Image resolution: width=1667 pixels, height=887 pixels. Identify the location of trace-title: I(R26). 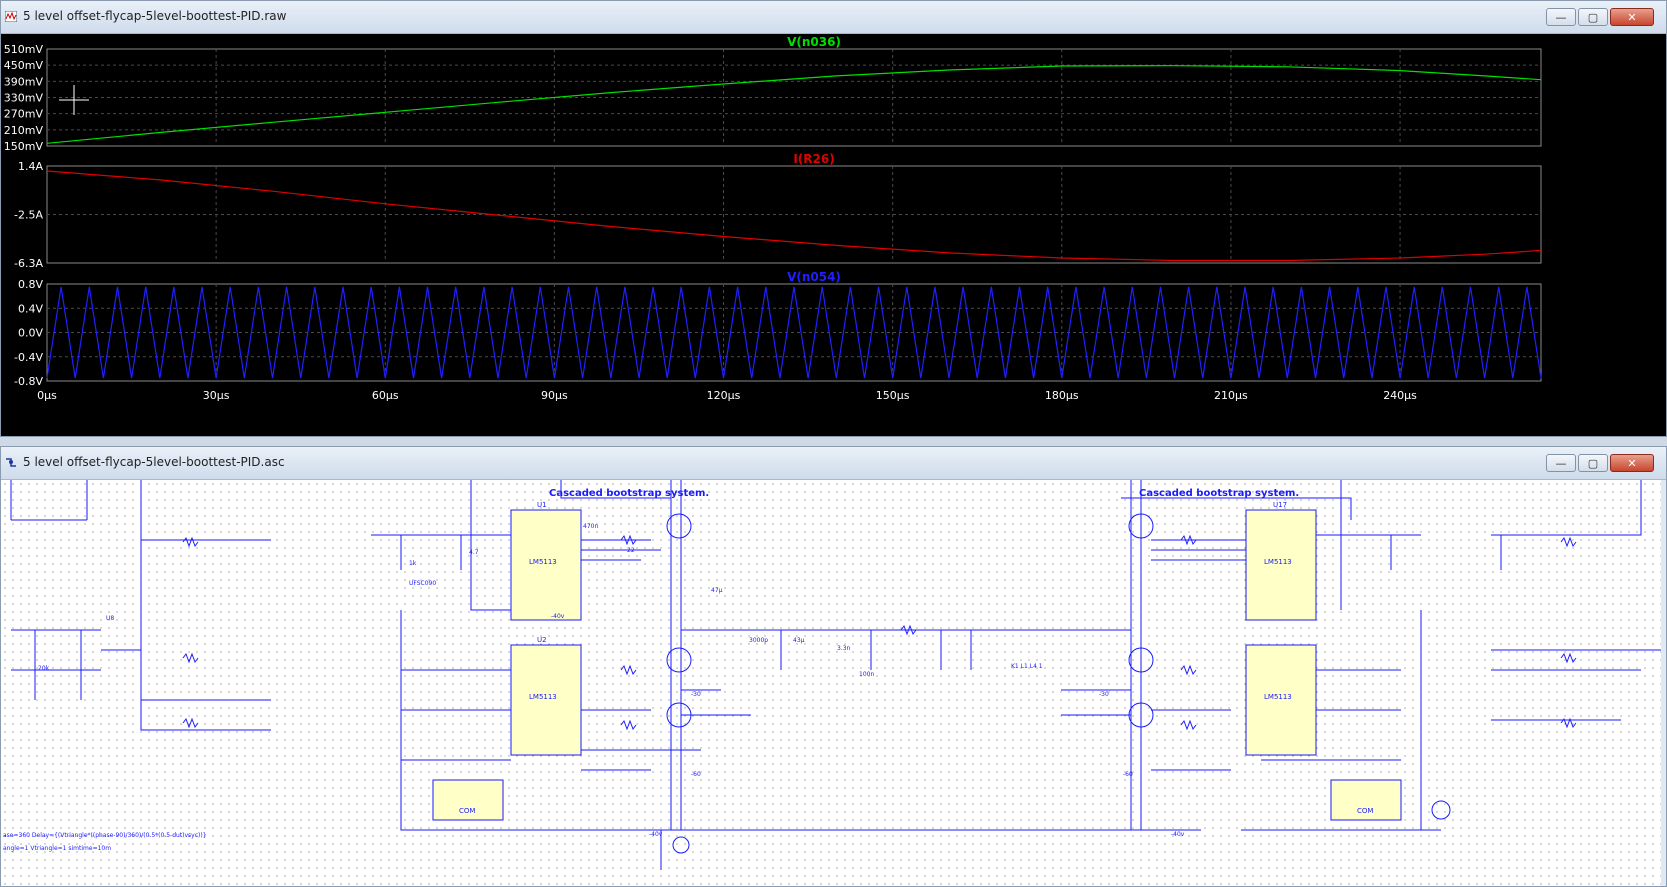
(813, 159).